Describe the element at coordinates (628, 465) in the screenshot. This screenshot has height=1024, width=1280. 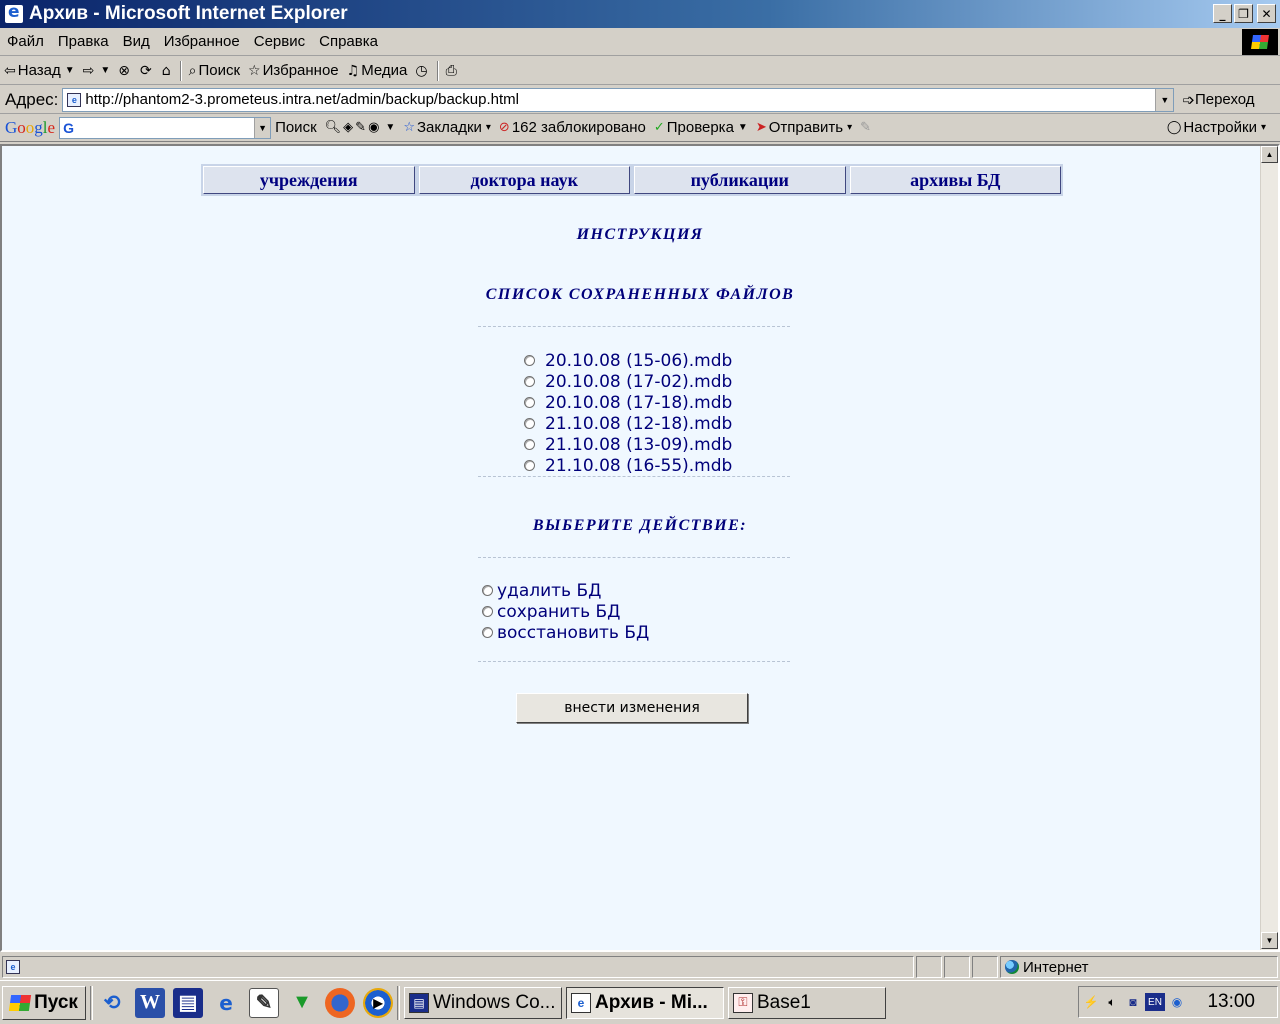
I see `file-option: 21.10.08 (16-55).mdb` at that location.